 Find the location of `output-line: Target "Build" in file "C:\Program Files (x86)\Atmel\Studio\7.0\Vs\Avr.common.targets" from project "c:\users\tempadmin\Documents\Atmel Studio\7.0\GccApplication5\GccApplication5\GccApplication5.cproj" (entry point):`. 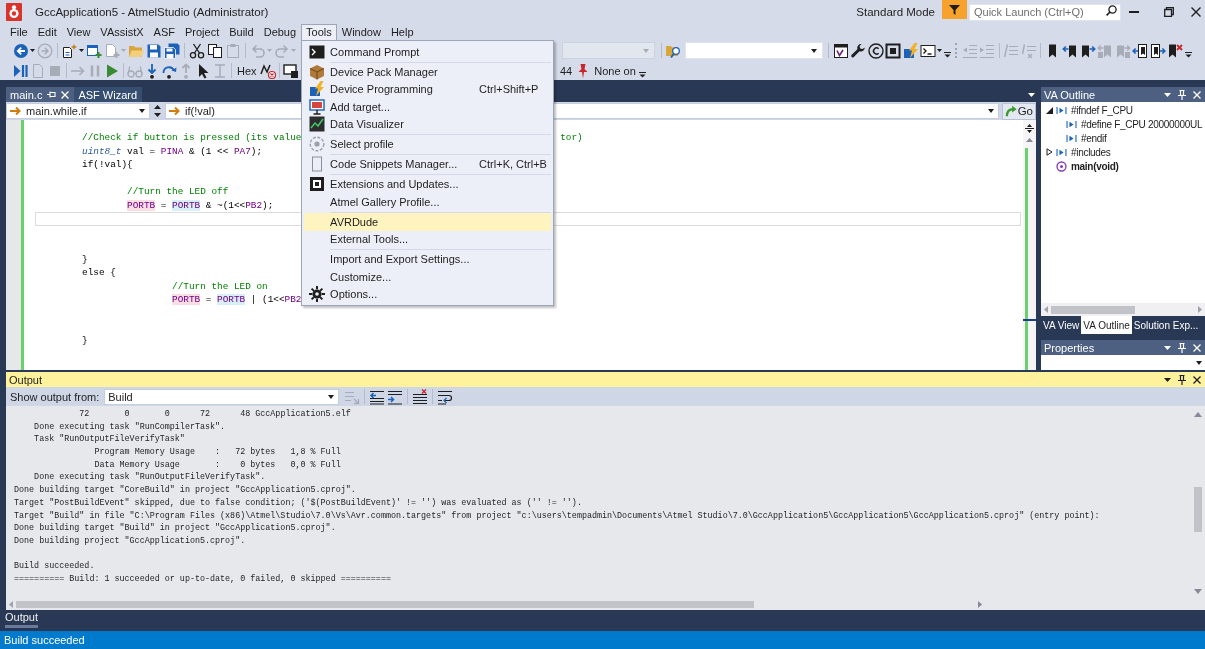

output-line: Target "Build" in file "C:\Program Files (x86)\Atmel\Studio\7.0\Vs\Avr.common.targets" from project "c:\users\tempadmin\Documents\Atmel Studio\7.0\GccApplication5\GccApplication5\GccApplication5.cproj" (entry point): is located at coordinates (557, 515).